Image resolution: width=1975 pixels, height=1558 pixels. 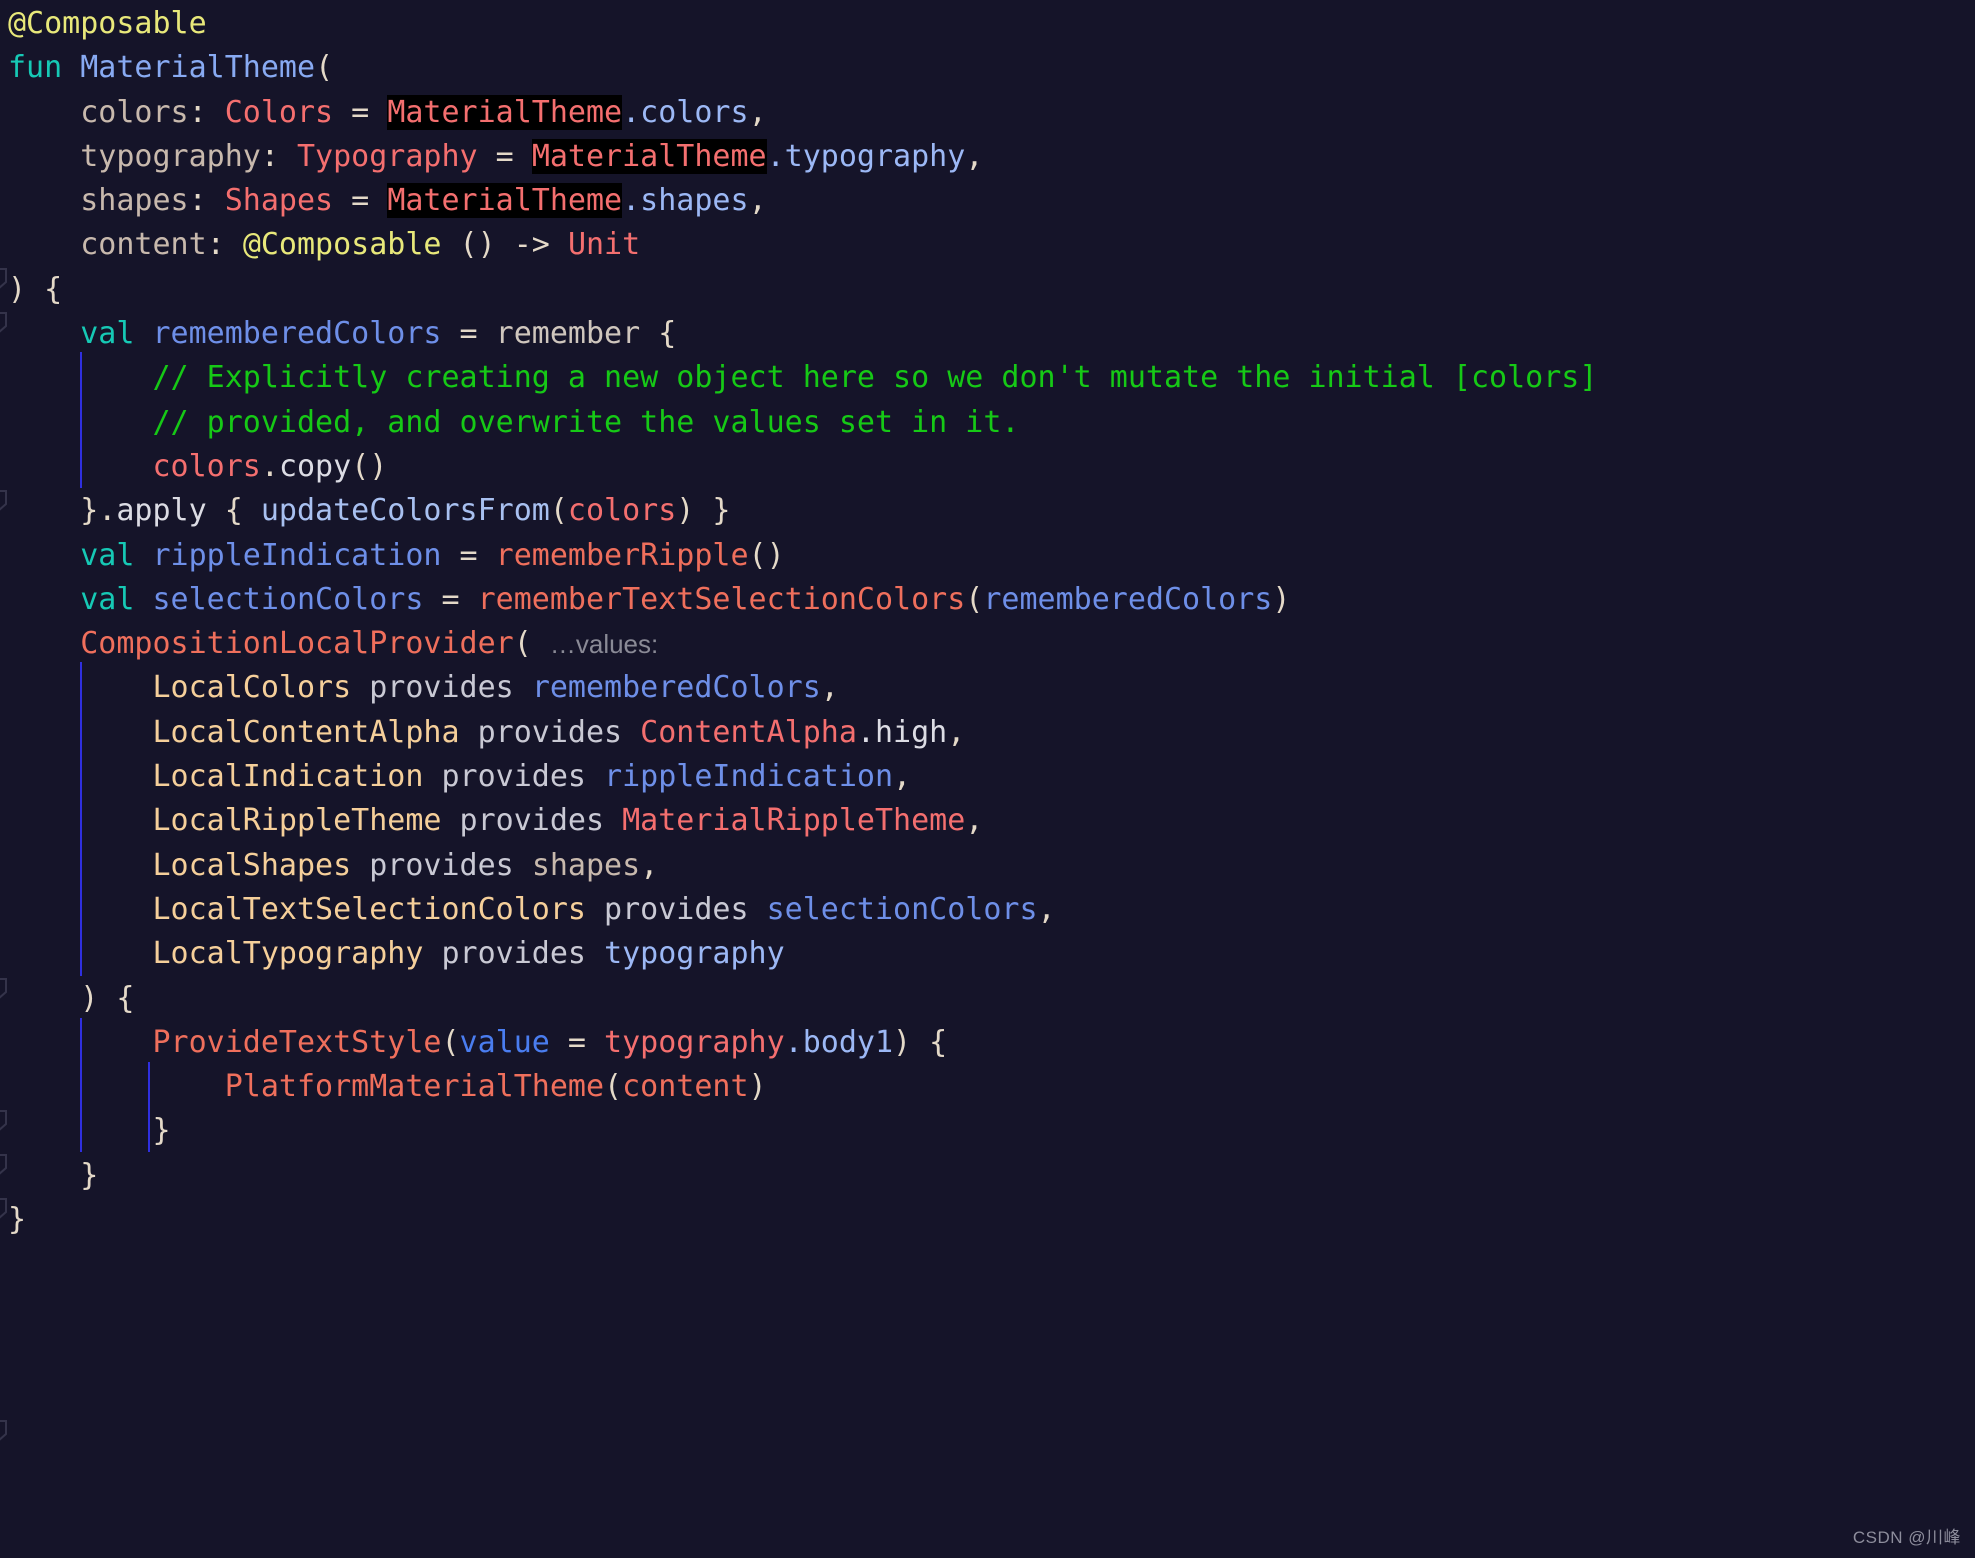 What do you see at coordinates (405, 511) in the screenshot?
I see `token-call-updatecolorsfrom: updateColorsFrom` at bounding box center [405, 511].